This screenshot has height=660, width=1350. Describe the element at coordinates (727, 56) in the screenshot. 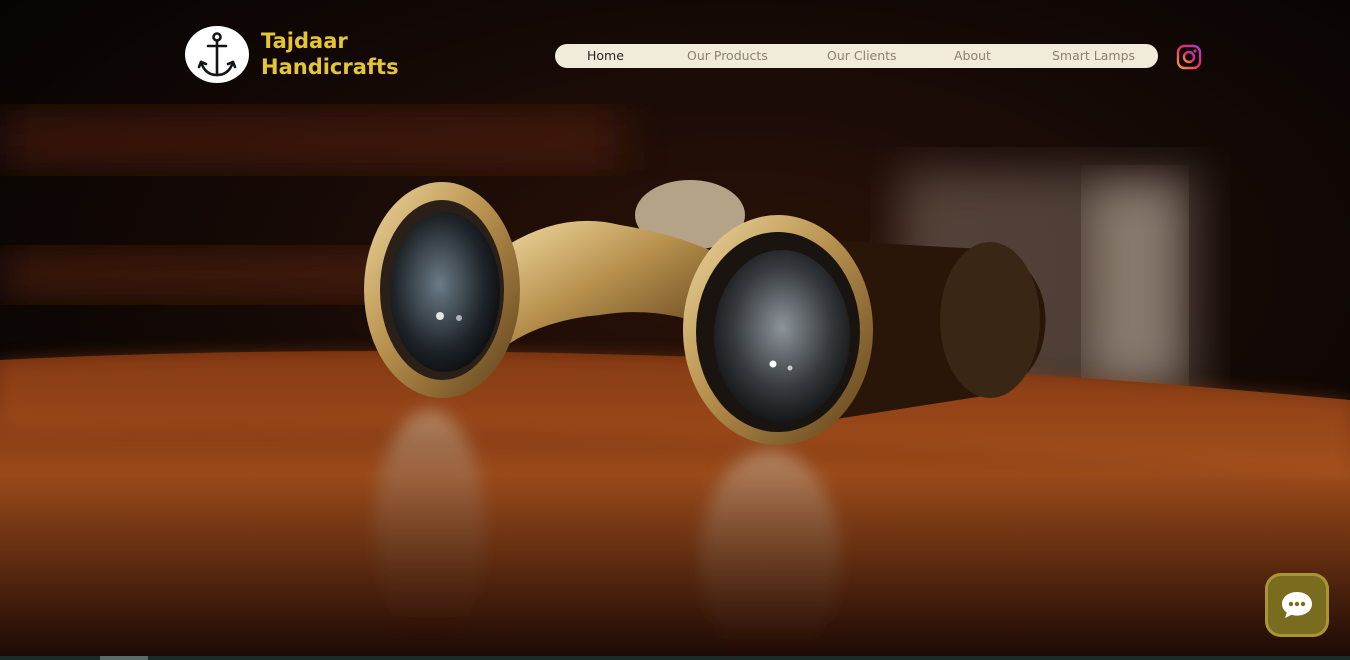

I see `nav-item-our-products: Our Products` at that location.